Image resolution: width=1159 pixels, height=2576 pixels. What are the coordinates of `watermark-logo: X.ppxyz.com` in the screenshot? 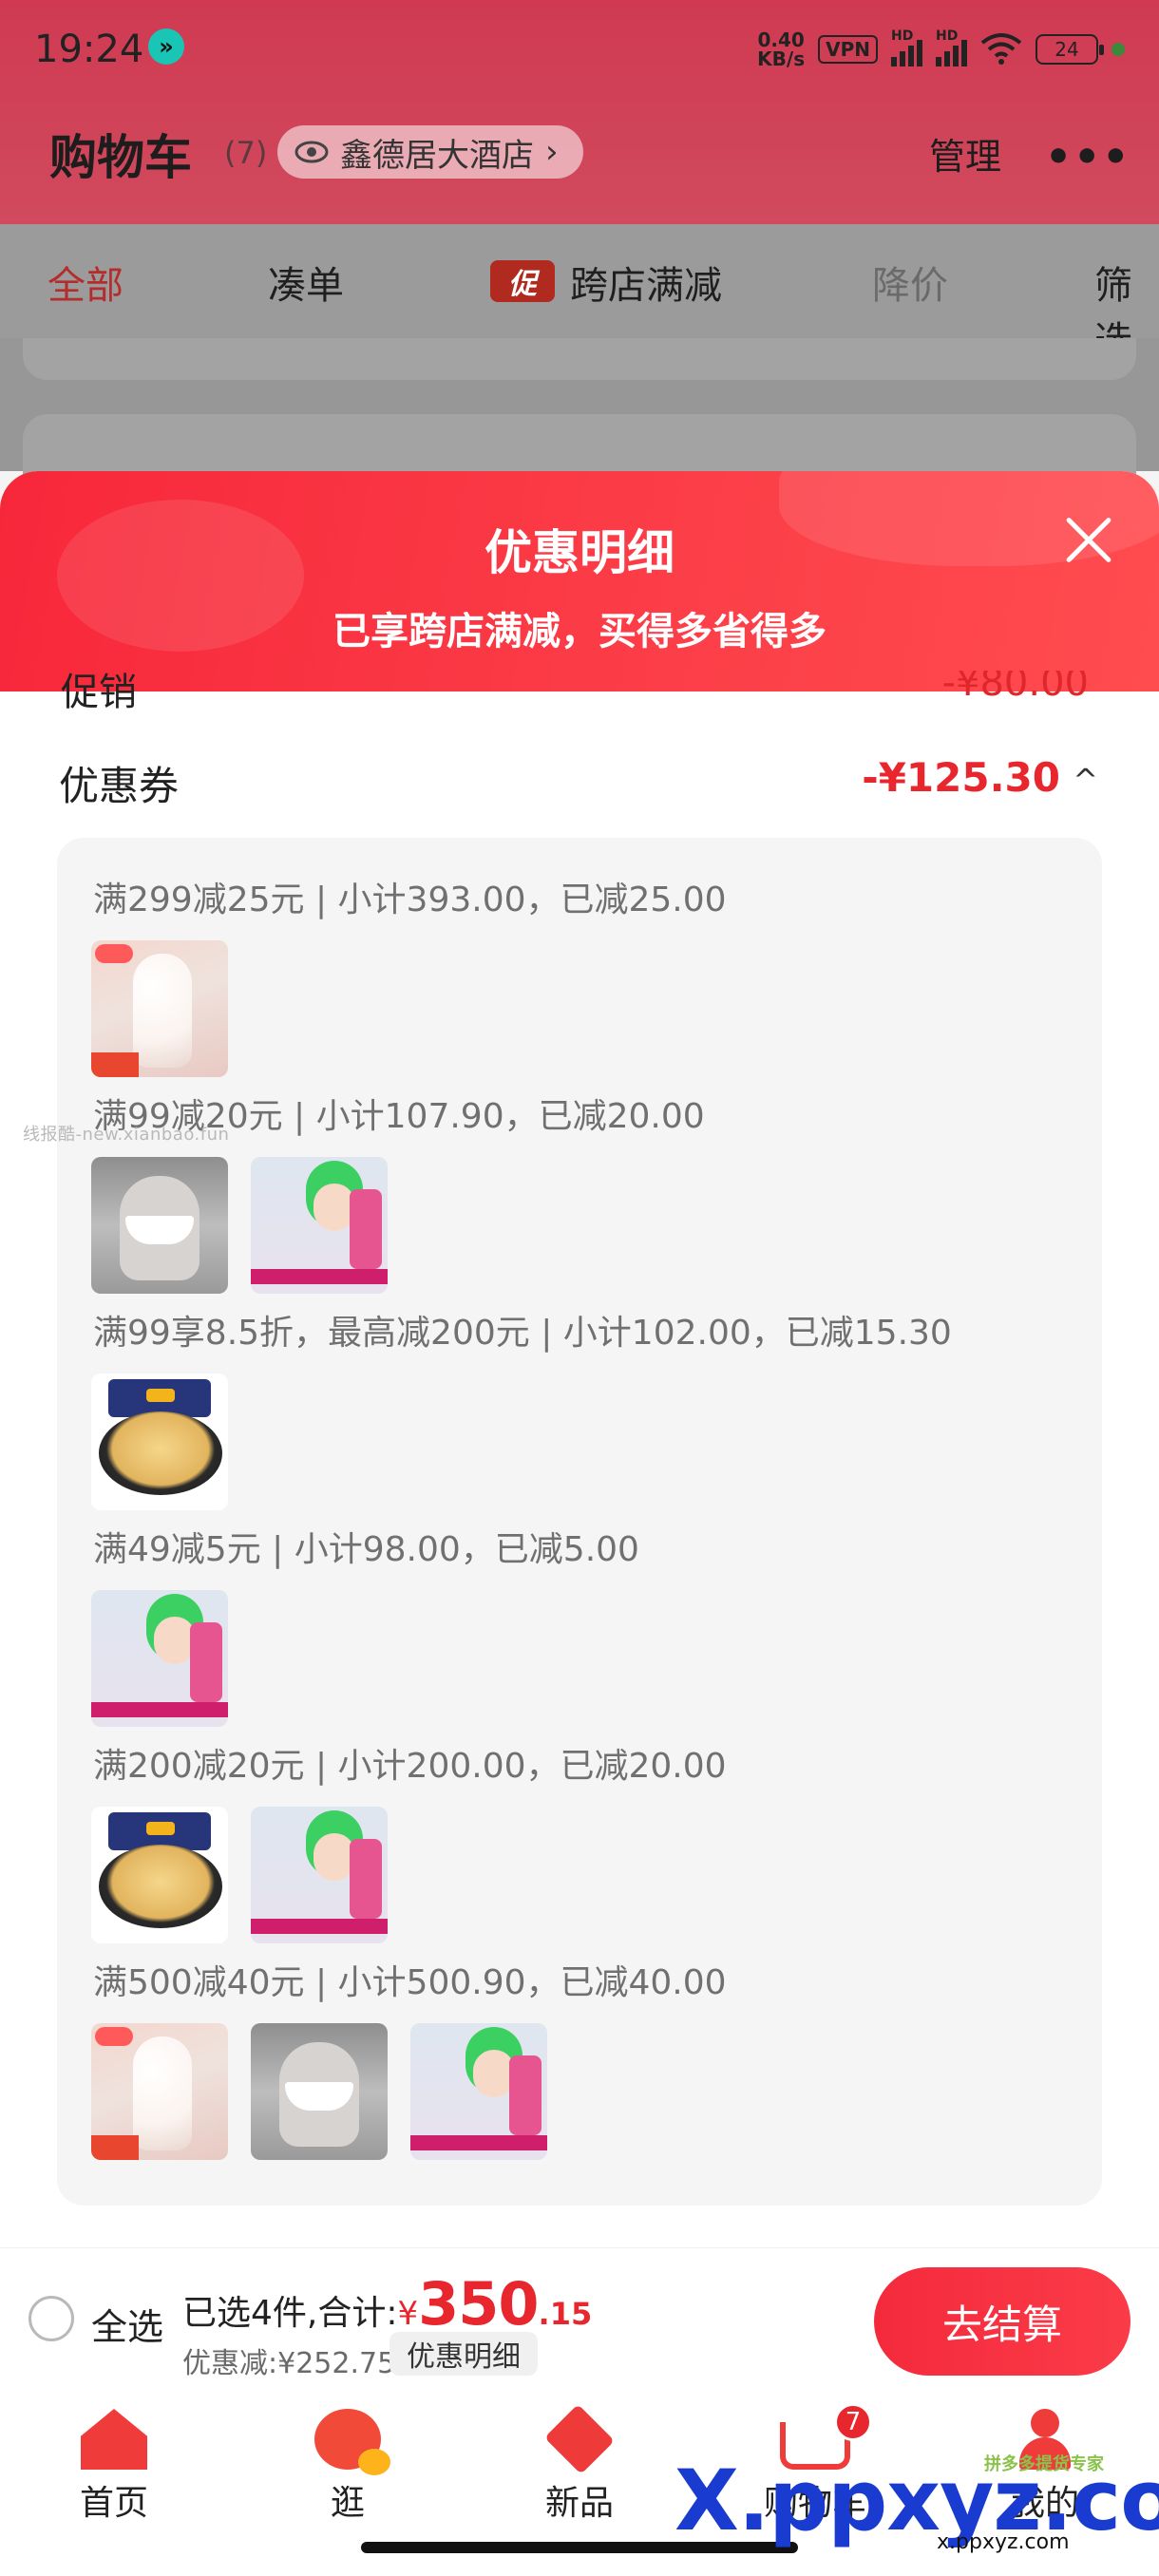 It's located at (916, 2500).